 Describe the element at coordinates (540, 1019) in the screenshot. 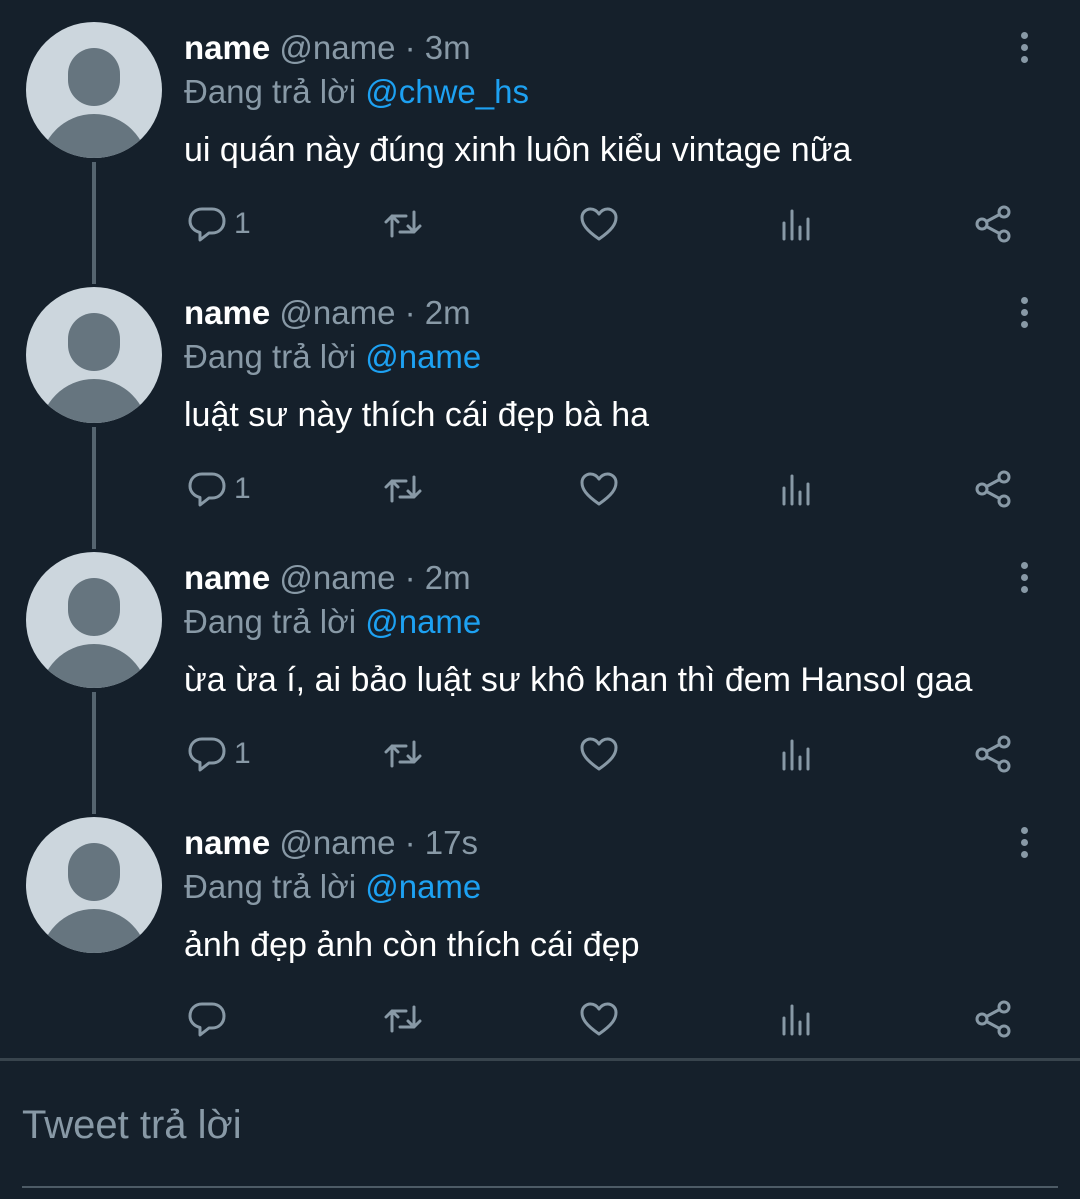

I see `tweet-actions` at that location.